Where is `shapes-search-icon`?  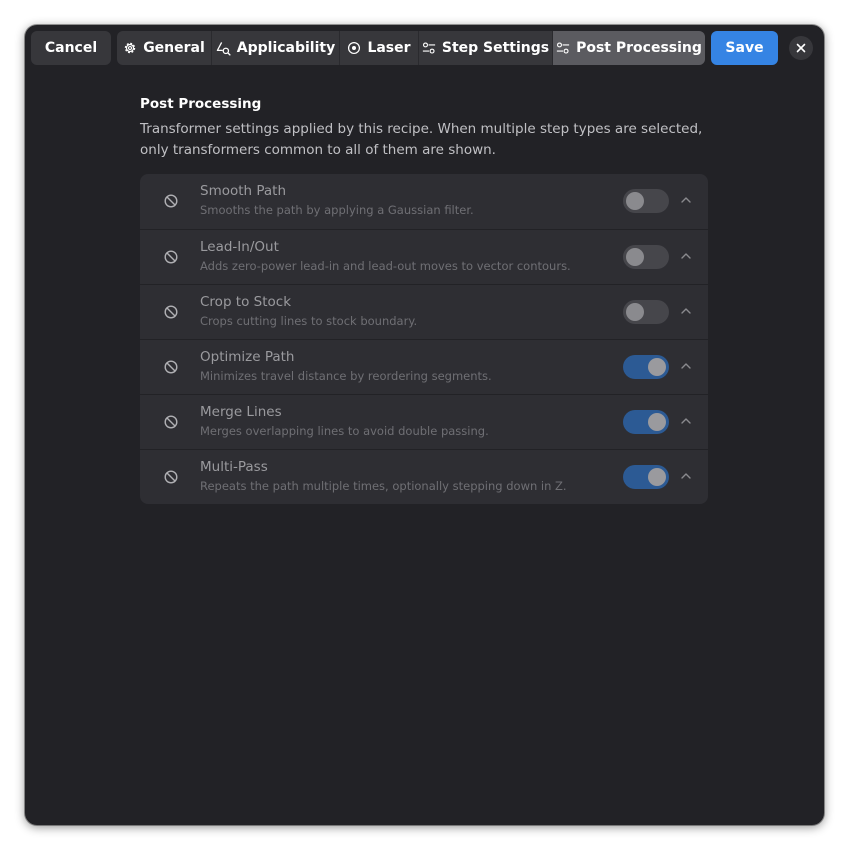 shapes-search-icon is located at coordinates (223, 48).